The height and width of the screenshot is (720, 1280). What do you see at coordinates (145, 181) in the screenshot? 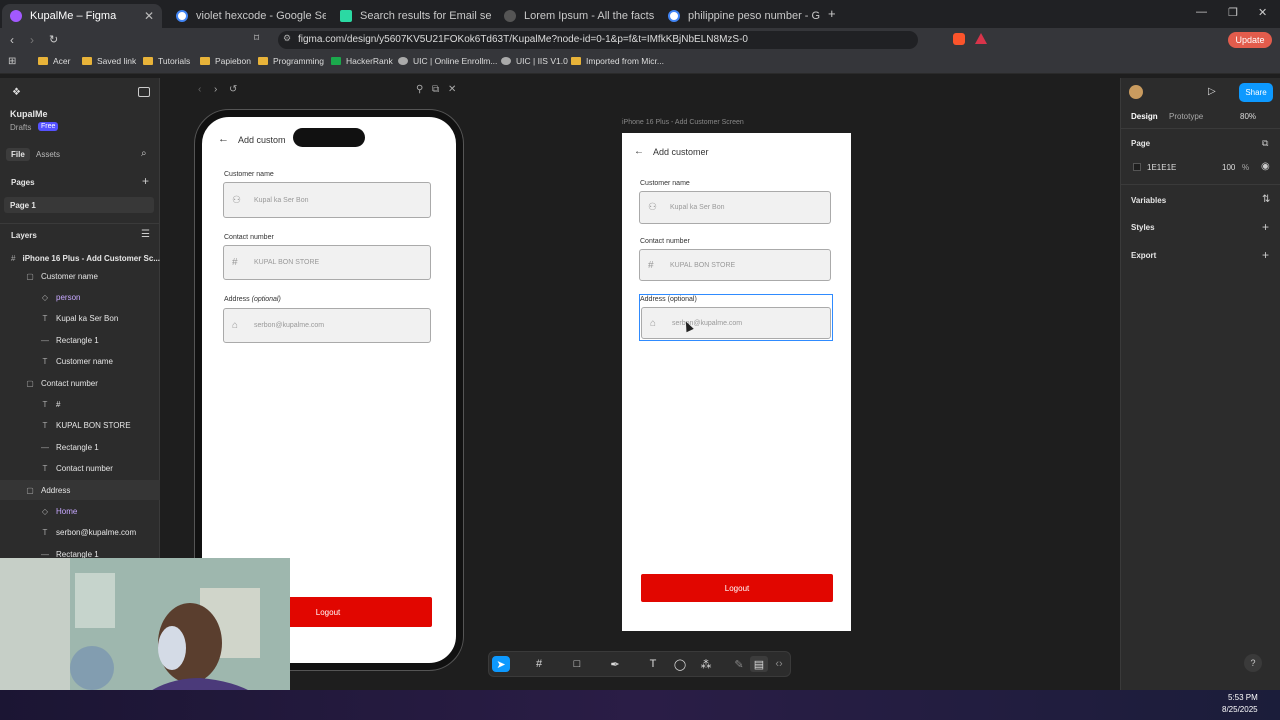
I see `add-page-icon: +` at bounding box center [145, 181].